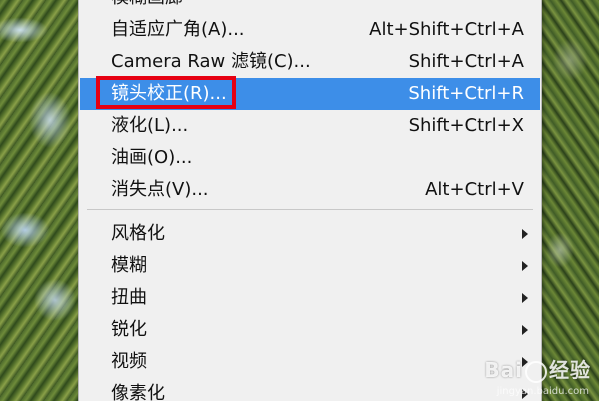 The height and width of the screenshot is (401, 599). I want to click on watermark-url: jingyan.baidu.com, so click(542, 391).